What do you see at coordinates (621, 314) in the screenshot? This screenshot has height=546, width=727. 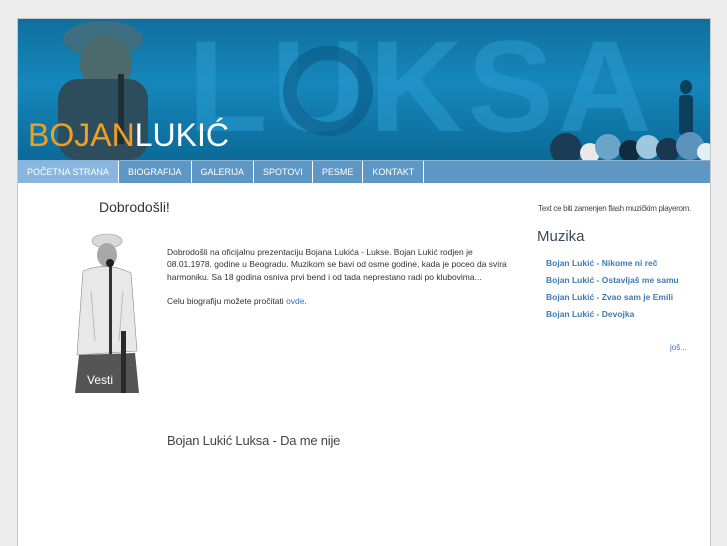 I see `song-link: Bojan Lukić - Devojka` at bounding box center [621, 314].